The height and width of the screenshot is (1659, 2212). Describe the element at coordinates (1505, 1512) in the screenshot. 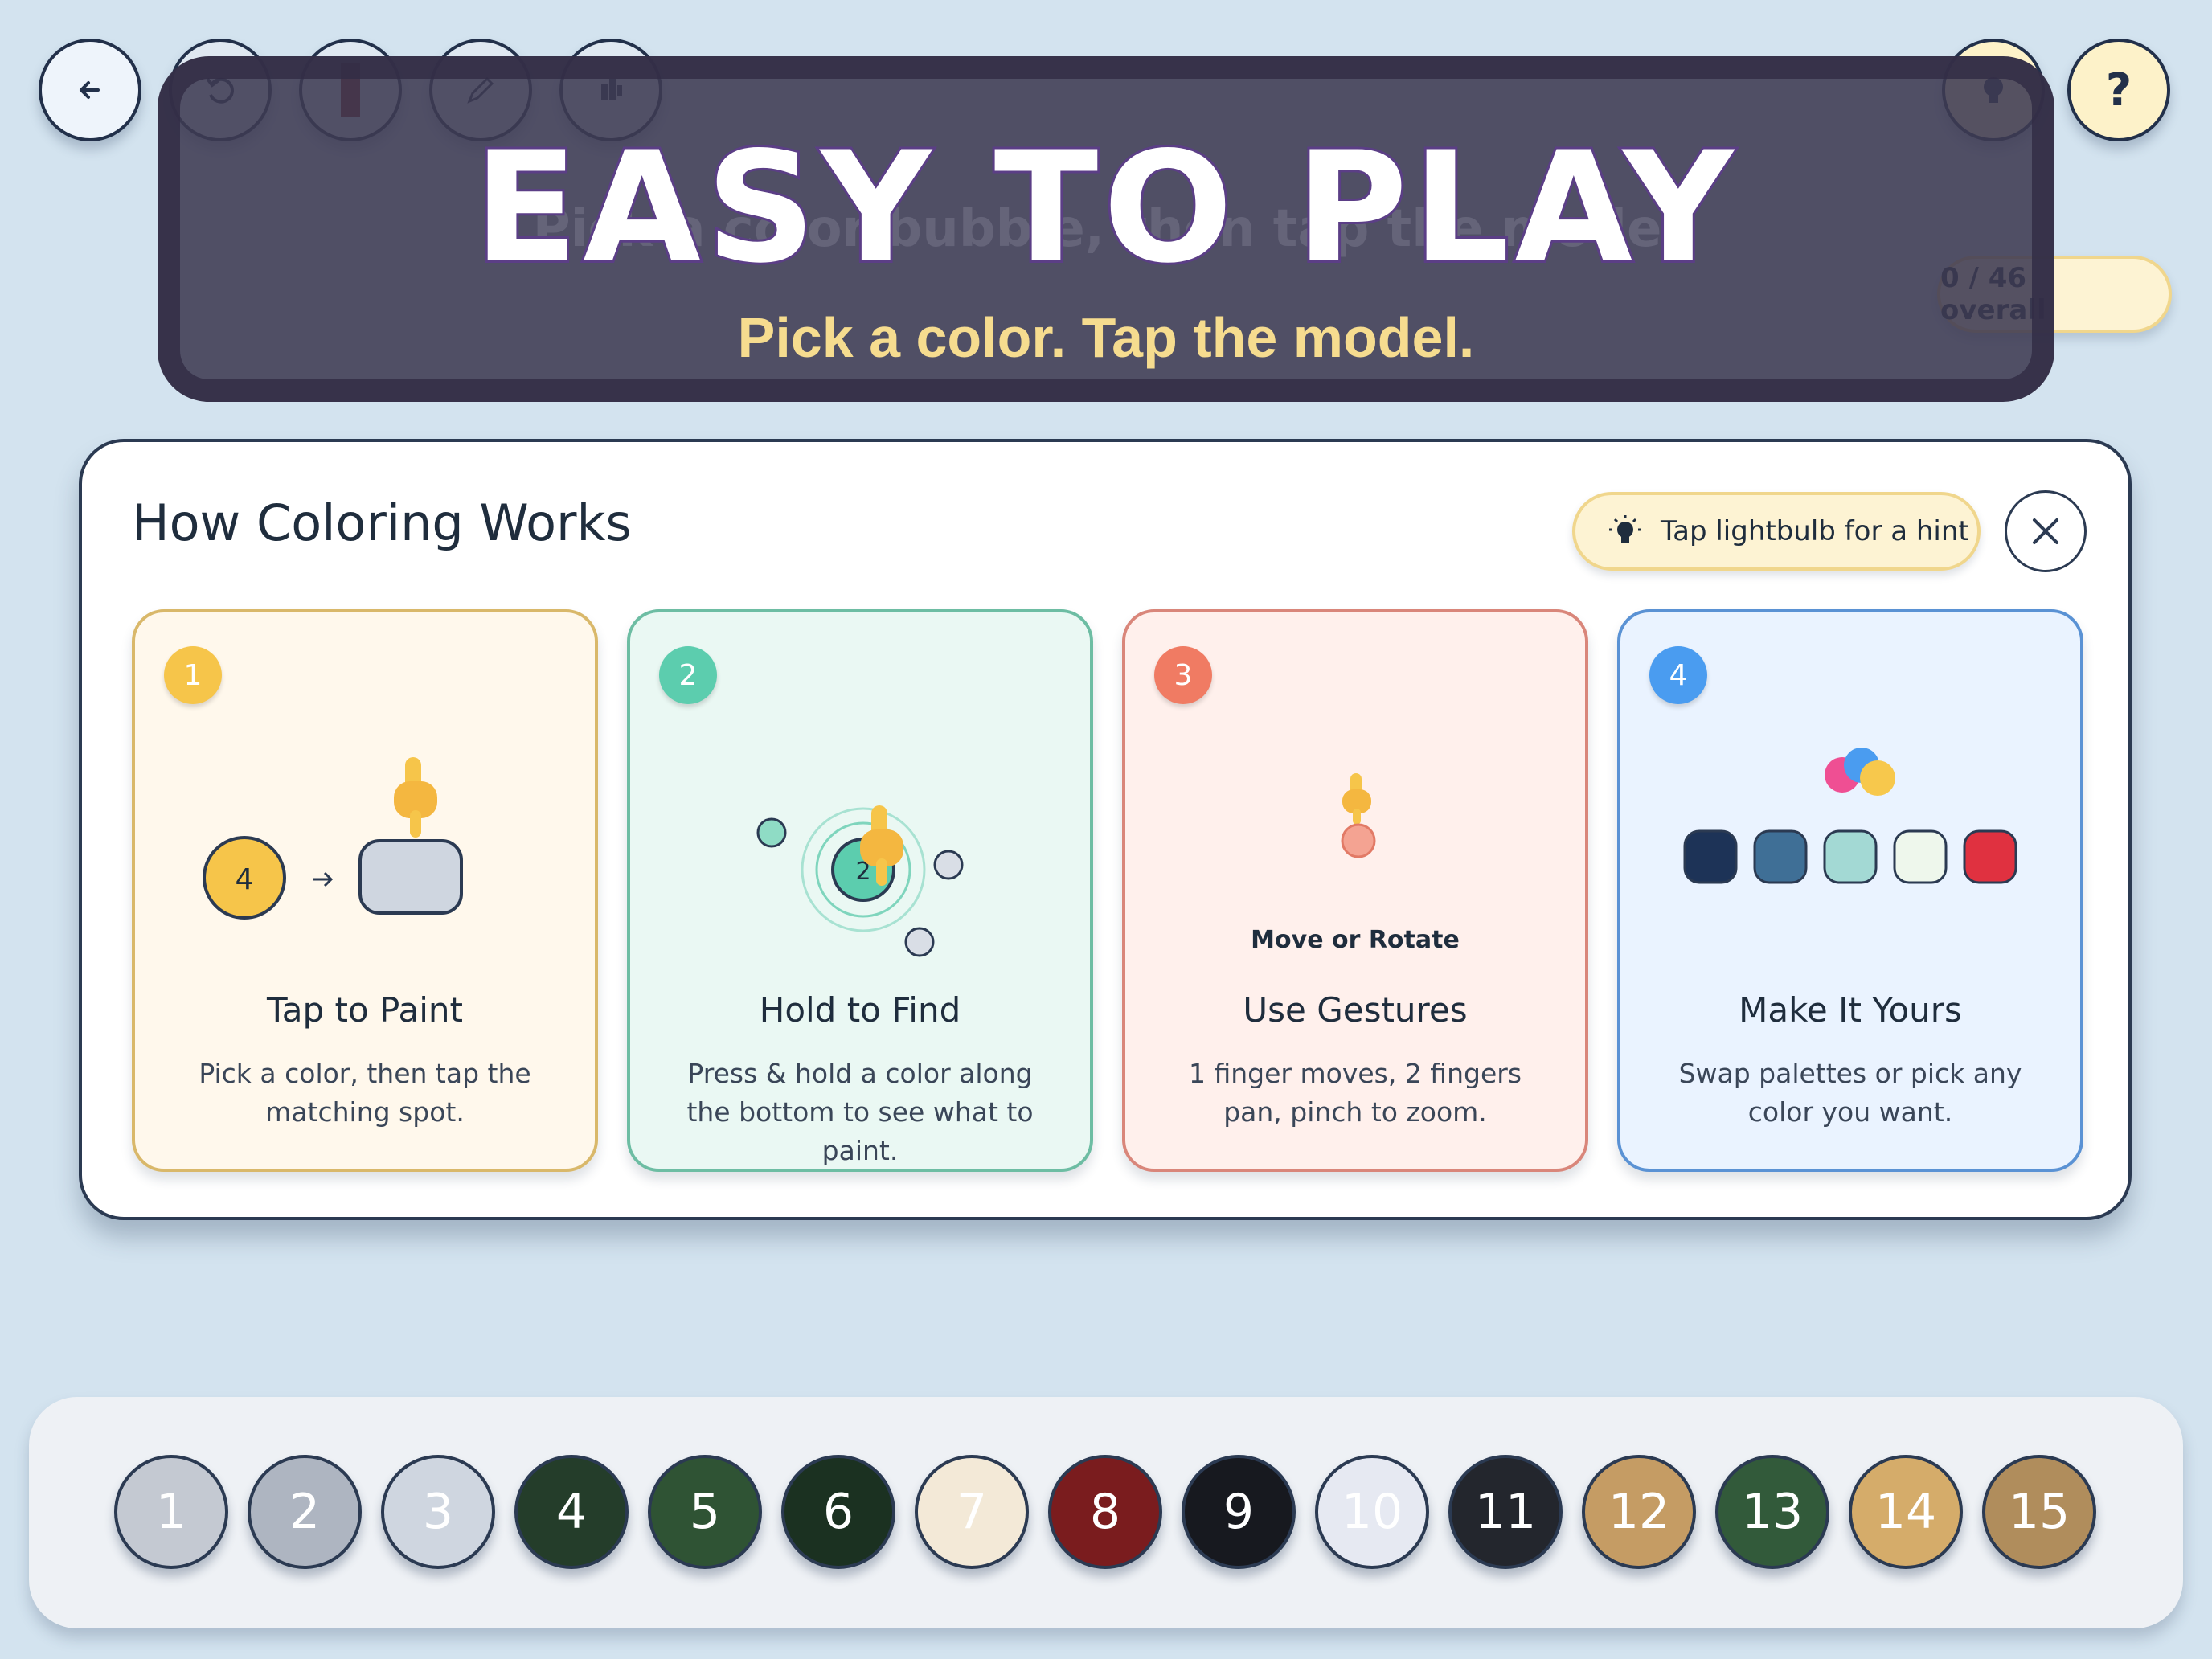

I see `color-swatch-11: 11` at that location.